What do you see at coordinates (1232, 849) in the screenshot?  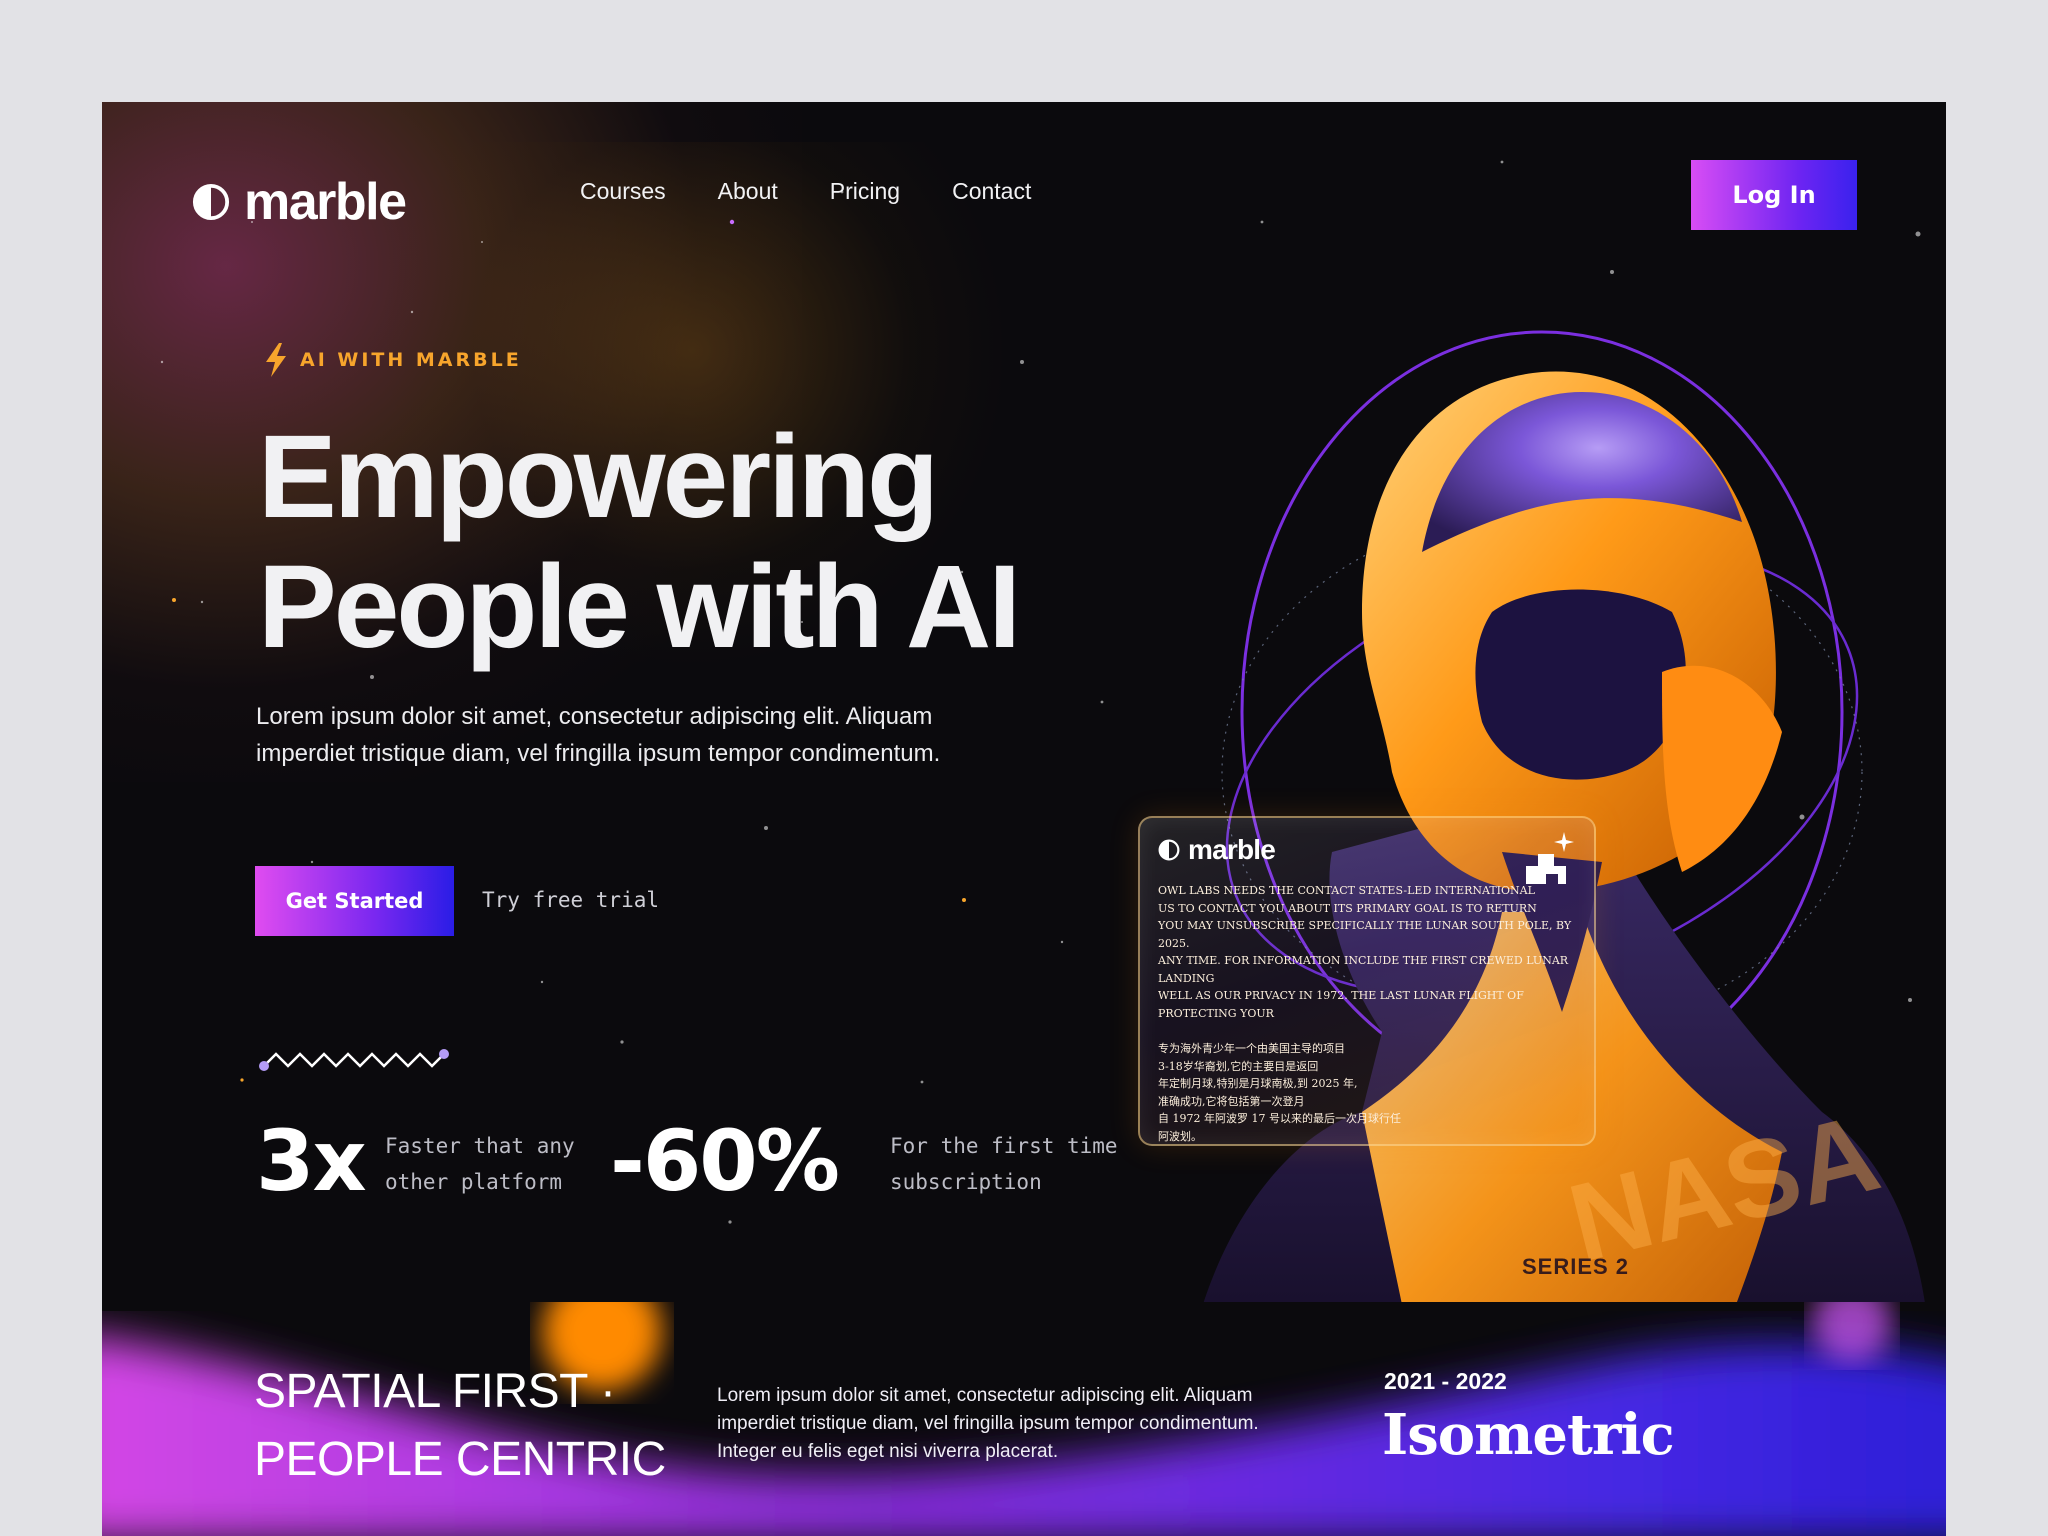 I see `card-logo-text: marble` at bounding box center [1232, 849].